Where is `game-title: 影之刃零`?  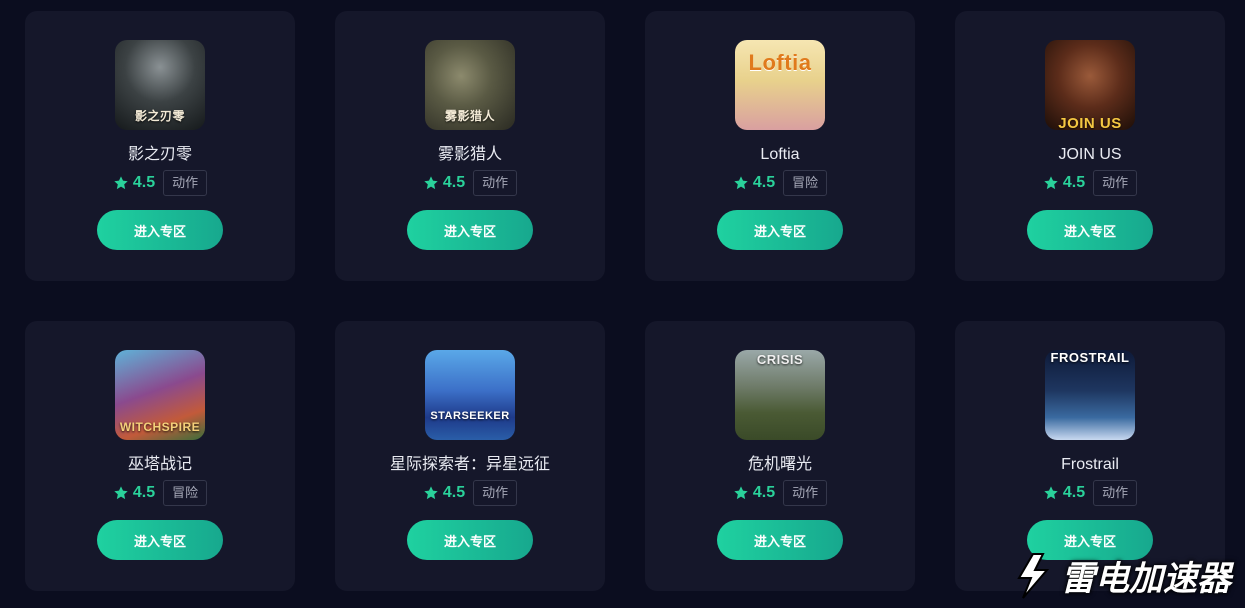
game-title: 影之刃零 is located at coordinates (159, 154).